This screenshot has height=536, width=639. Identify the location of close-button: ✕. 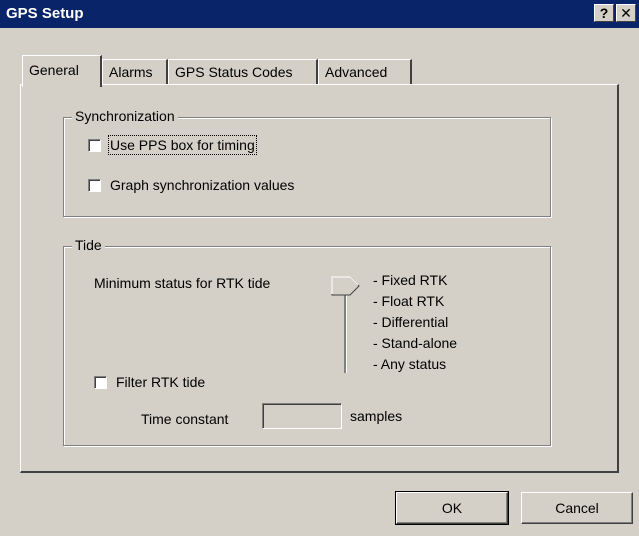
(626, 13).